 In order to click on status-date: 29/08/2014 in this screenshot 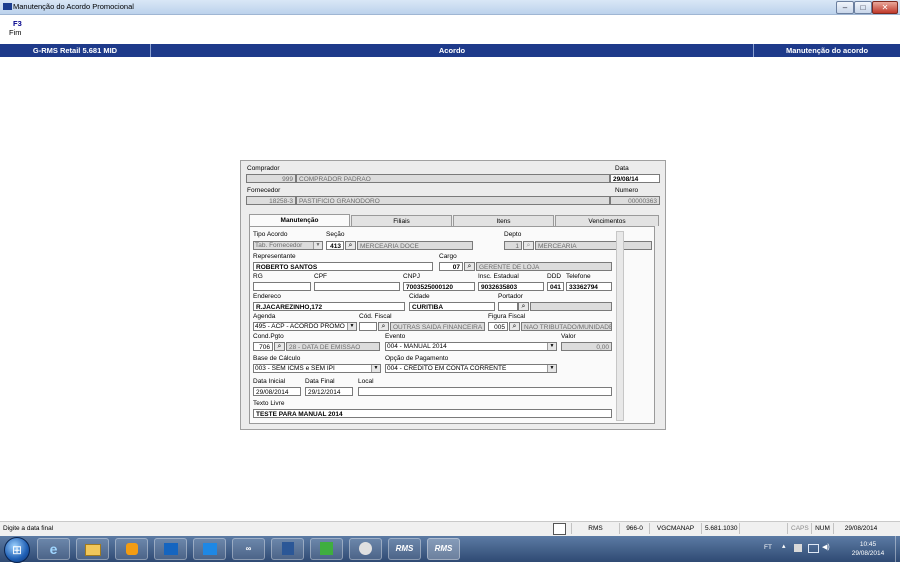, I will do `click(860, 528)`.